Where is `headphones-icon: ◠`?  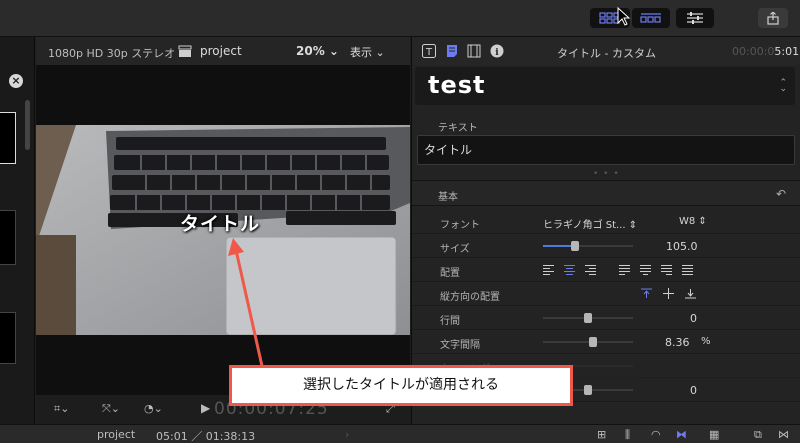 headphones-icon: ◠ is located at coordinates (656, 434).